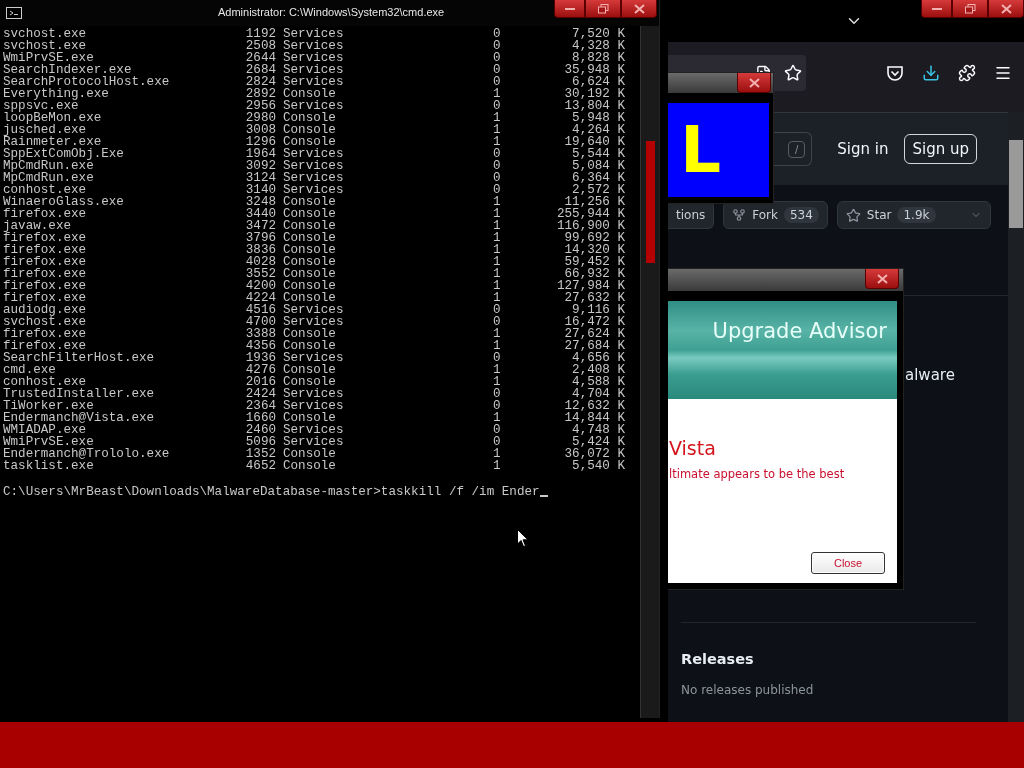 The width and height of the screenshot is (1024, 768). What do you see at coordinates (598, 154) in the screenshot?
I see `memory-usage: 5,544 K` at bounding box center [598, 154].